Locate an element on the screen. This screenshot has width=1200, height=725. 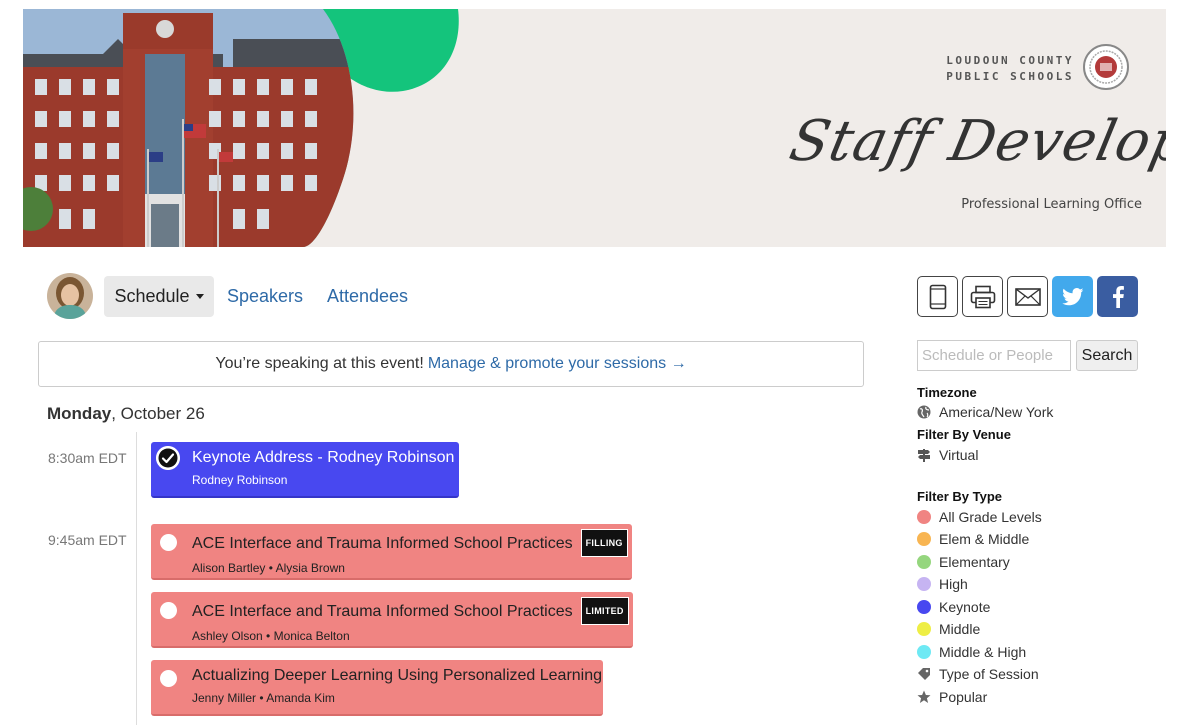
manage-sessions-link: Manage & promote your sessions → is located at coordinates (557, 364).